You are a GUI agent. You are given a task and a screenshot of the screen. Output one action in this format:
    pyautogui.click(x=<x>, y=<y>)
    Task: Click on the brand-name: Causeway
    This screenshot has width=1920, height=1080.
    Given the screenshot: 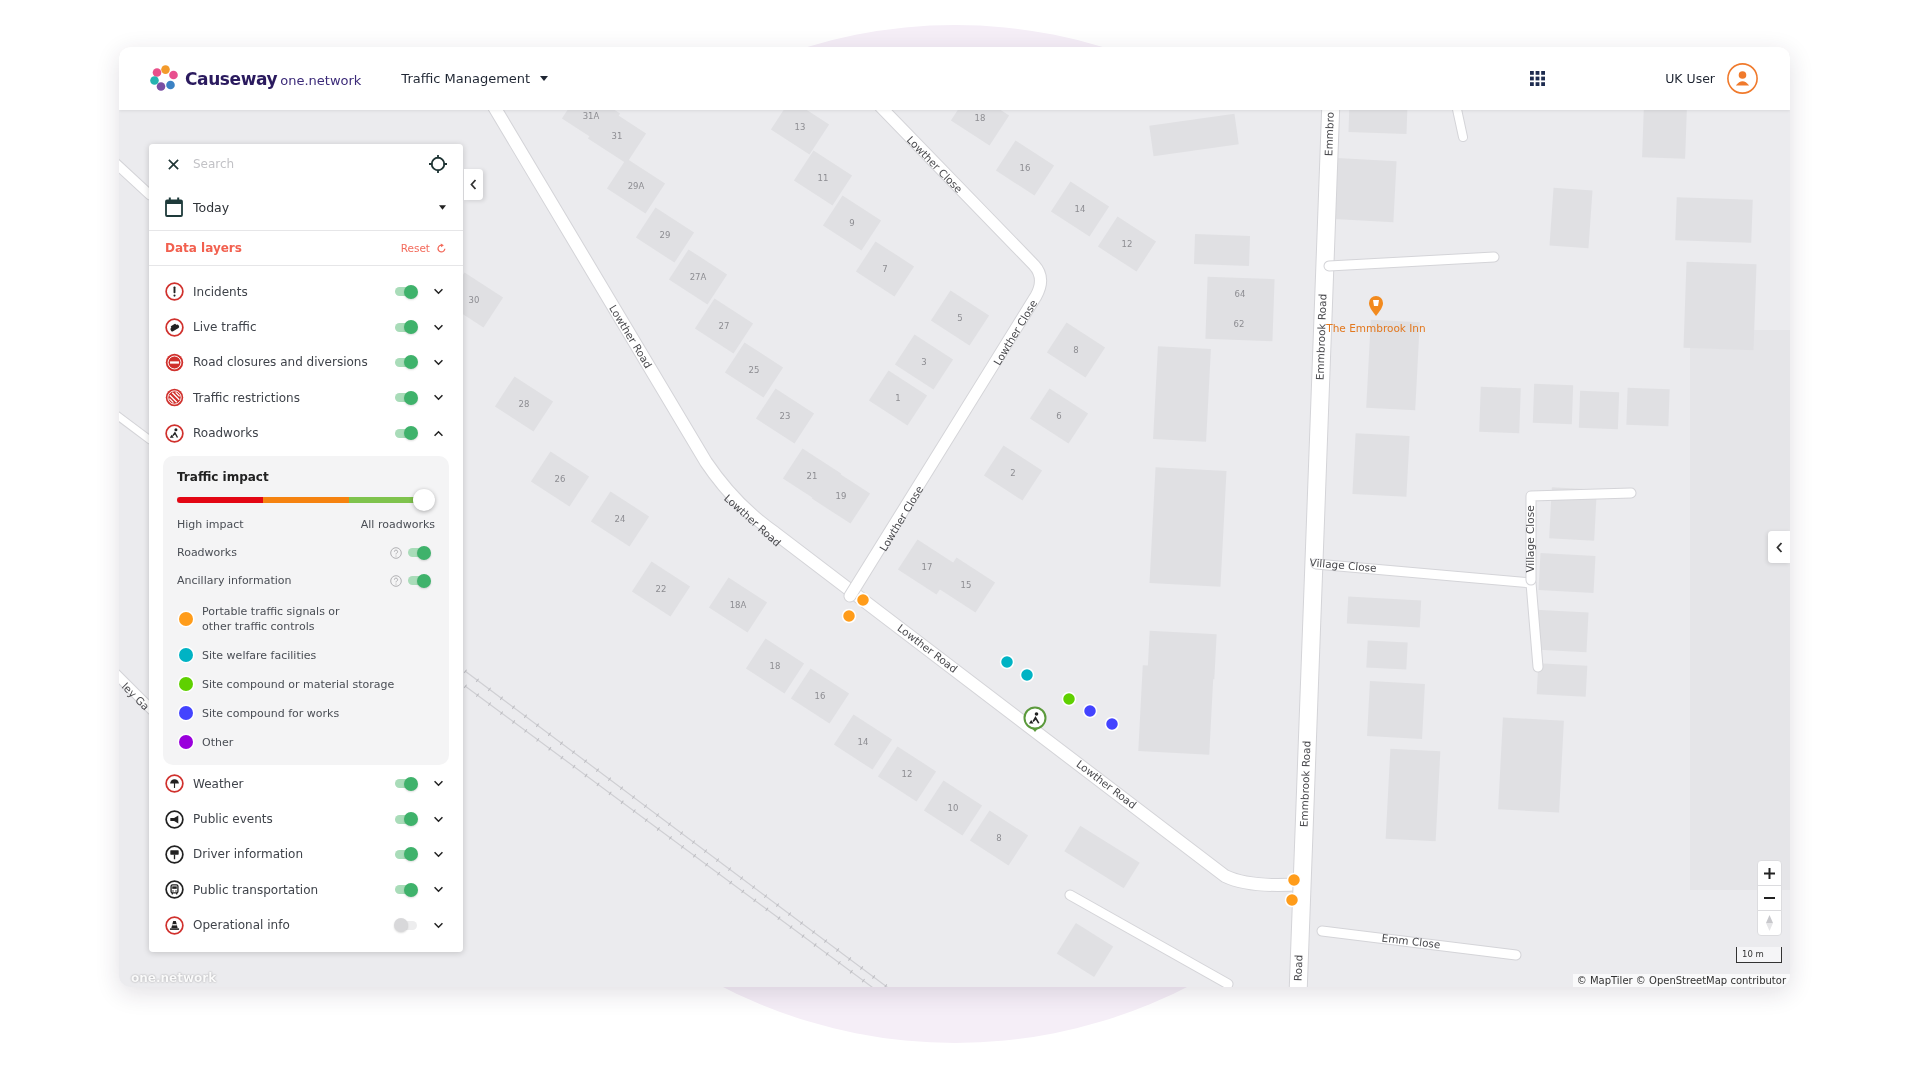 What is the action you would take?
    pyautogui.click(x=231, y=78)
    